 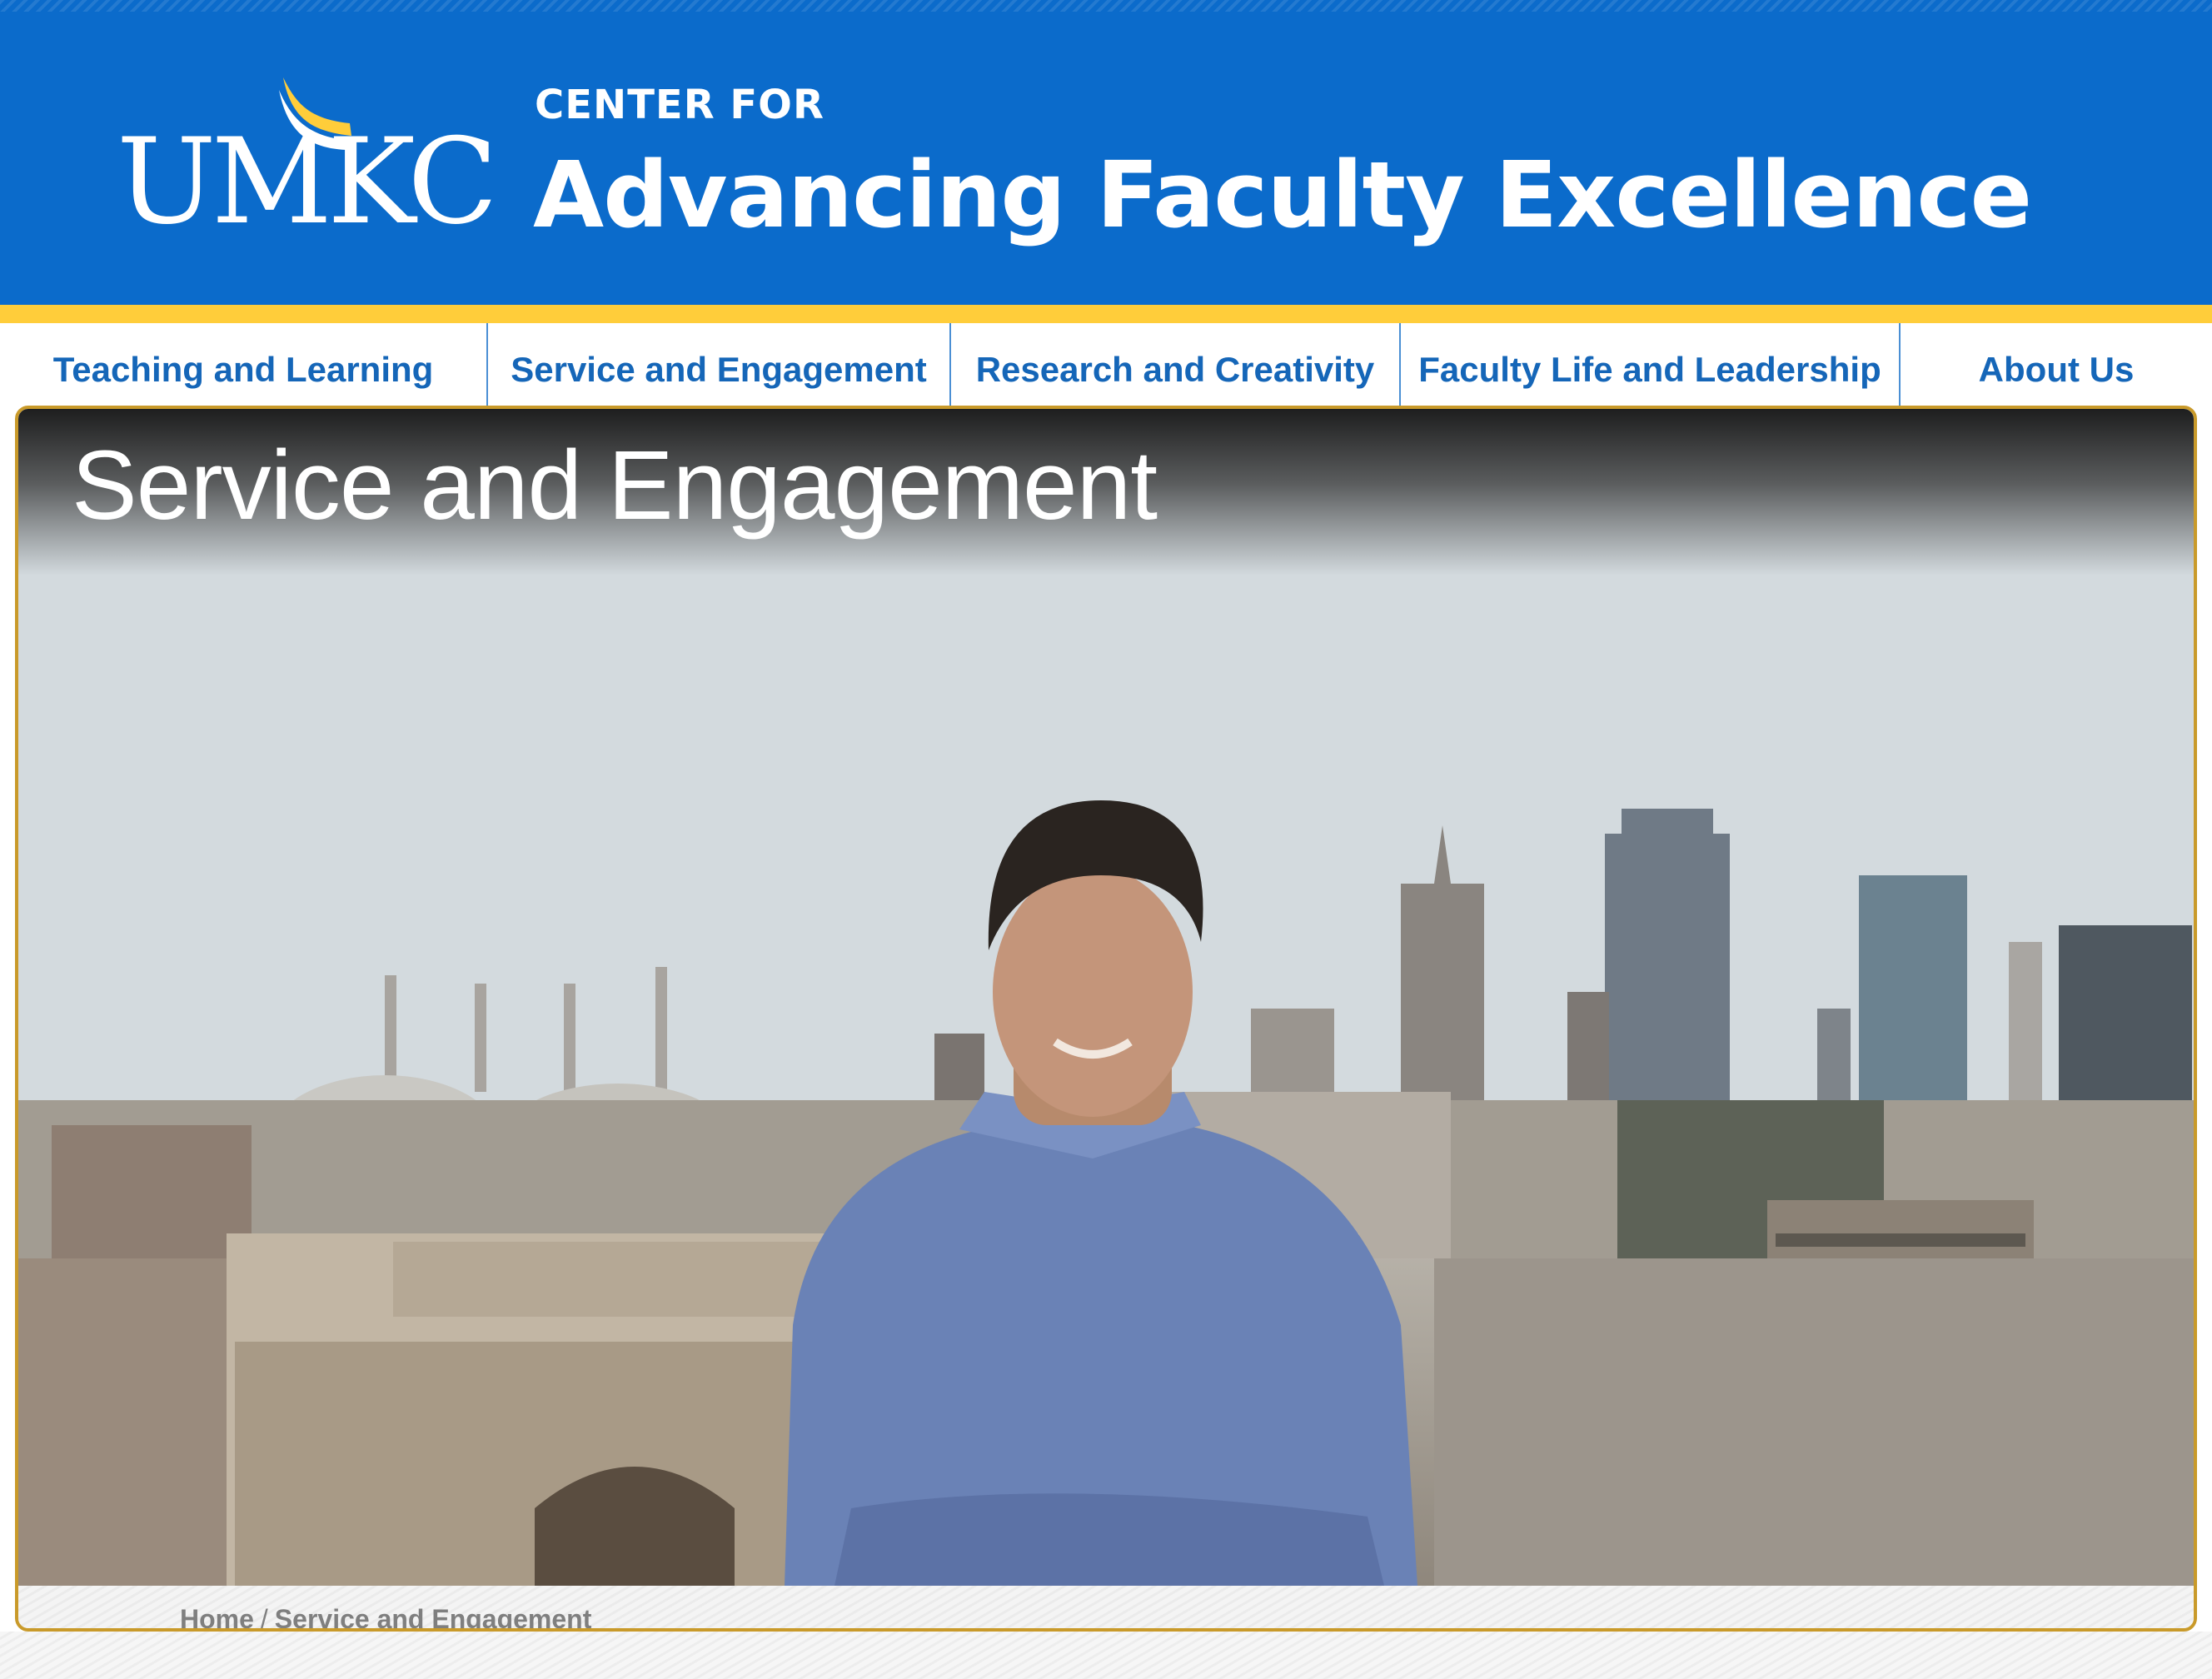 What do you see at coordinates (1106, 314) in the screenshot?
I see `gold-divider` at bounding box center [1106, 314].